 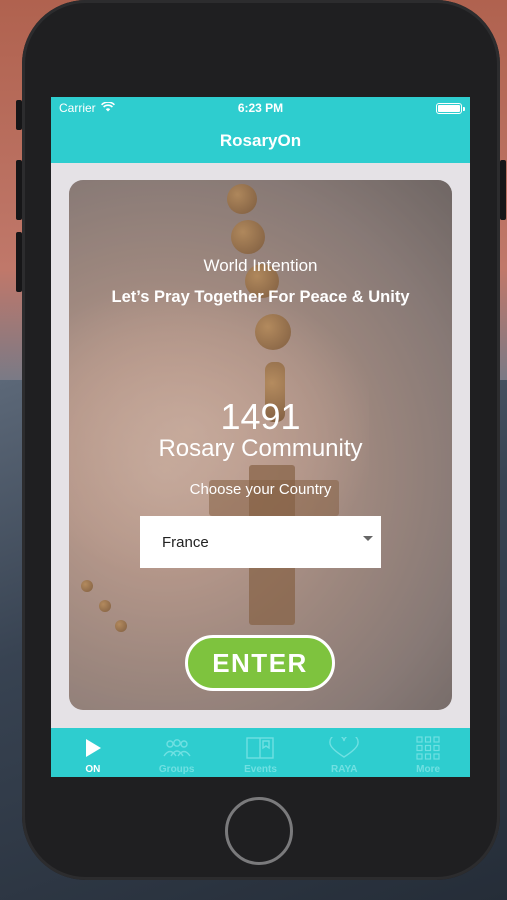 What do you see at coordinates (177, 748) in the screenshot?
I see `groups-icon` at bounding box center [177, 748].